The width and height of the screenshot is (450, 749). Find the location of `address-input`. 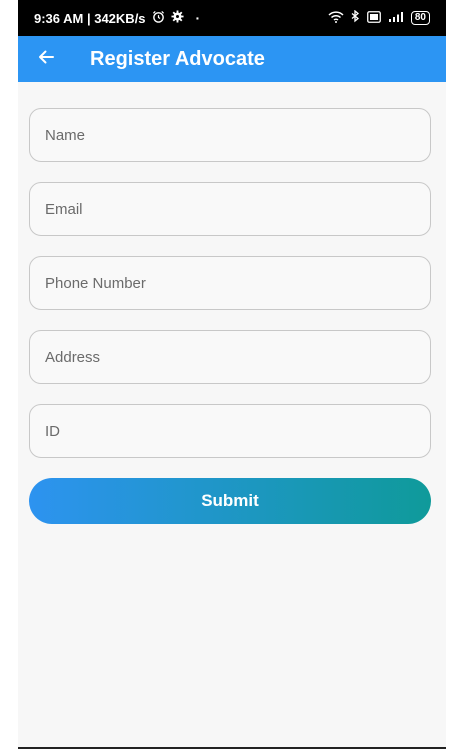

address-input is located at coordinates (236, 357).